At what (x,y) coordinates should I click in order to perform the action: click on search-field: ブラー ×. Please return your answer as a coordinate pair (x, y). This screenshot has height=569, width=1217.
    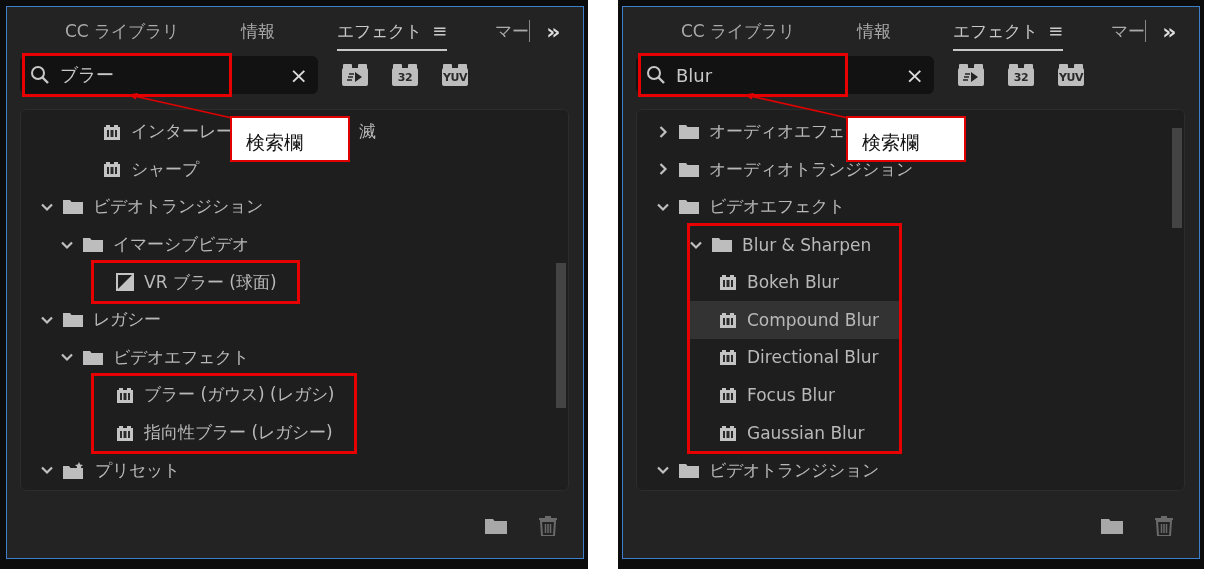
    Looking at the image, I should click on (169, 75).